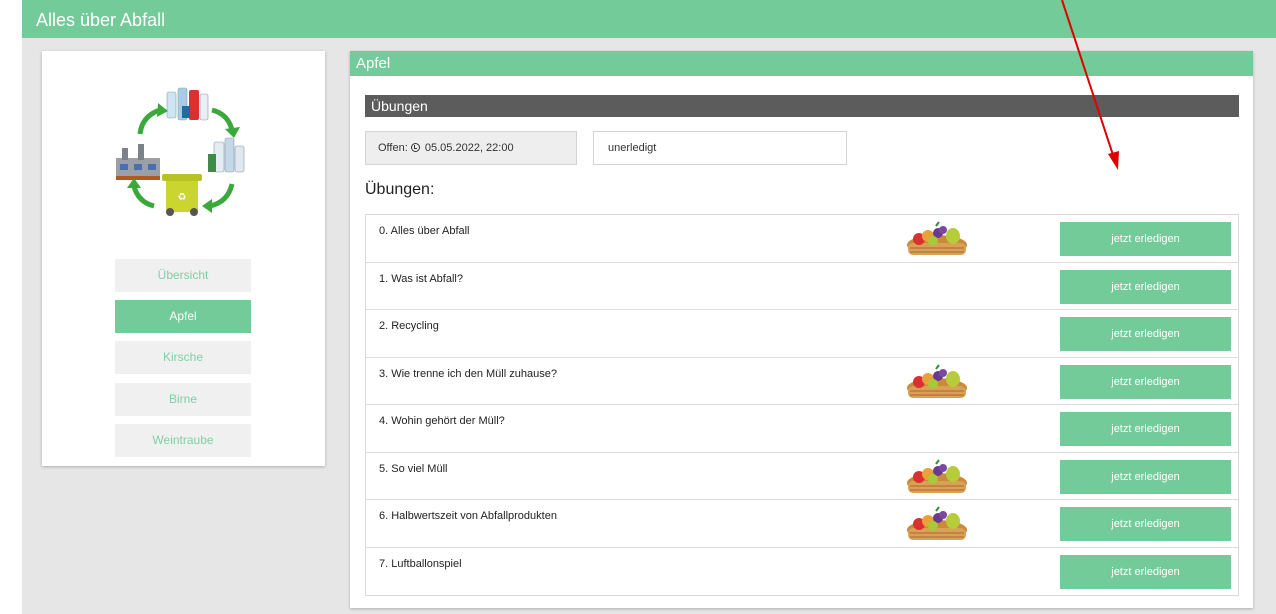 This screenshot has height=614, width=1276. What do you see at coordinates (424, 231) in the screenshot?
I see `exercise-title: 0. Alles über Abfall` at bounding box center [424, 231].